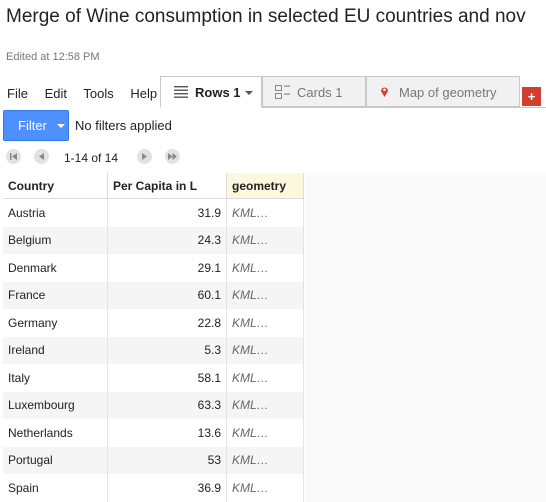 Image resolution: width=546 pixels, height=502 pixels. What do you see at coordinates (167, 405) in the screenshot?
I see `cell-per-capita: 63.3` at bounding box center [167, 405].